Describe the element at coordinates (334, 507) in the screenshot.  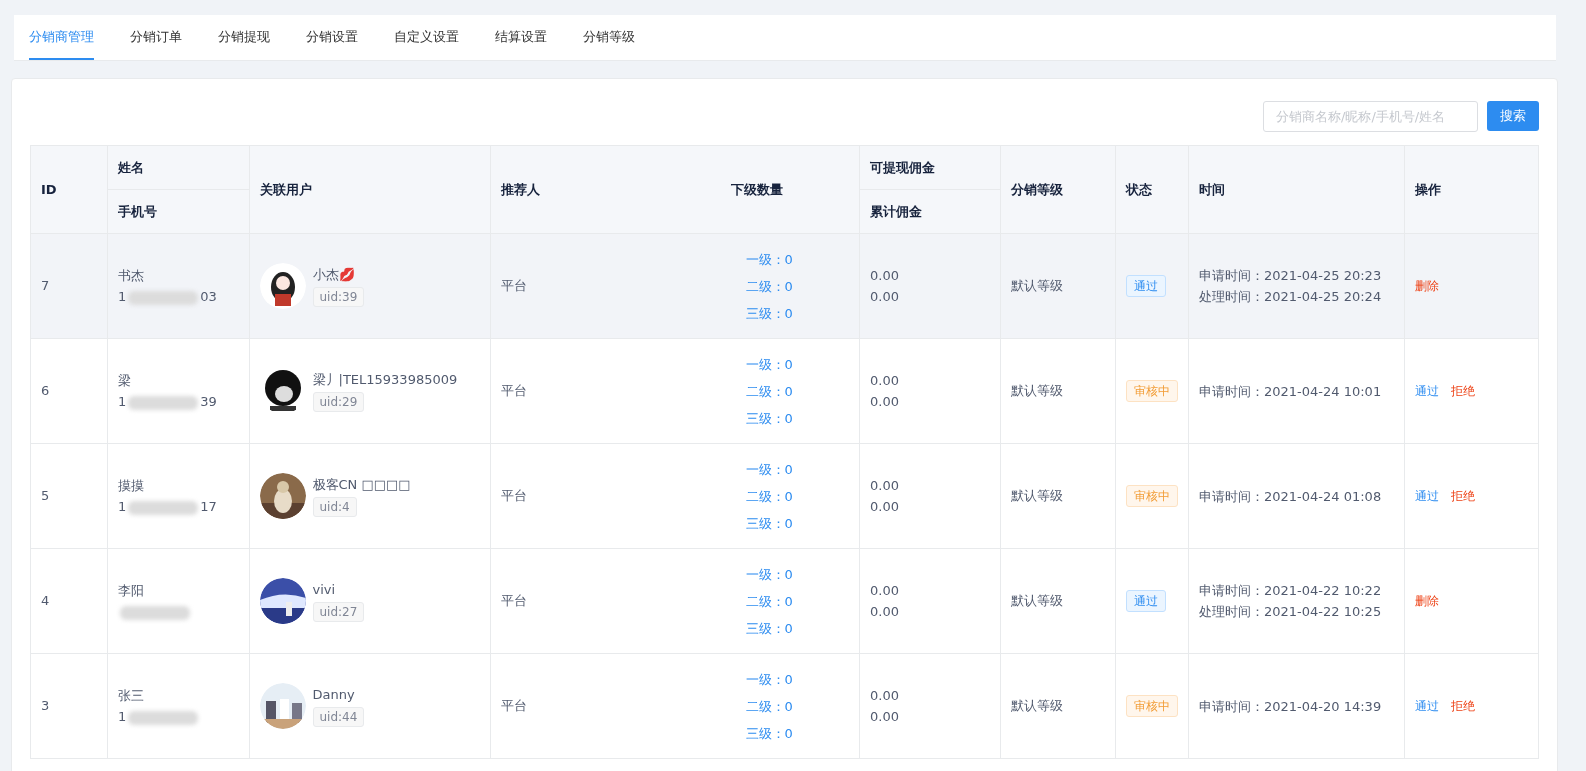
I see `uid-tag: uid:4` at that location.